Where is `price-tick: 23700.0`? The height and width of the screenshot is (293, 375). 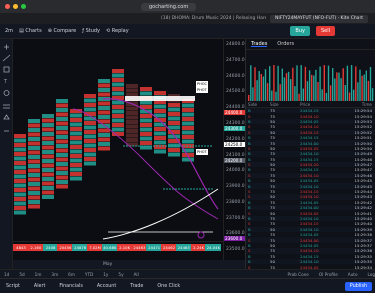
price-tick: 23700.0 is located at coordinates (235, 218).